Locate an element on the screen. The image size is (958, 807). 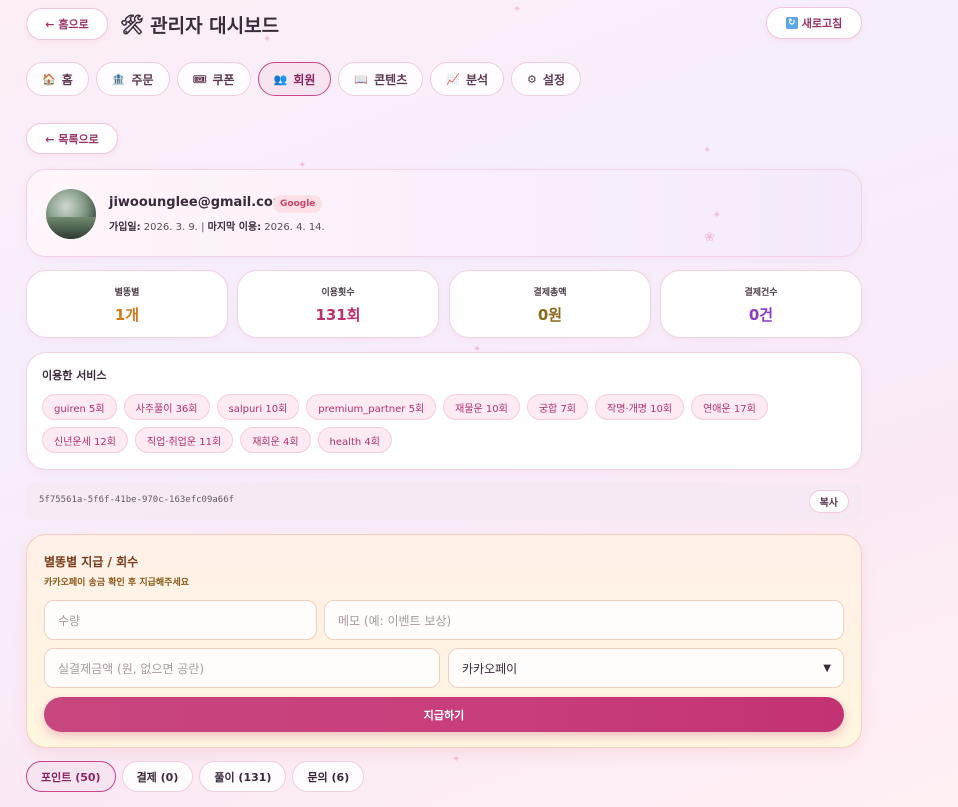
service-chip: 사주풀이 36회 is located at coordinates (166, 407).